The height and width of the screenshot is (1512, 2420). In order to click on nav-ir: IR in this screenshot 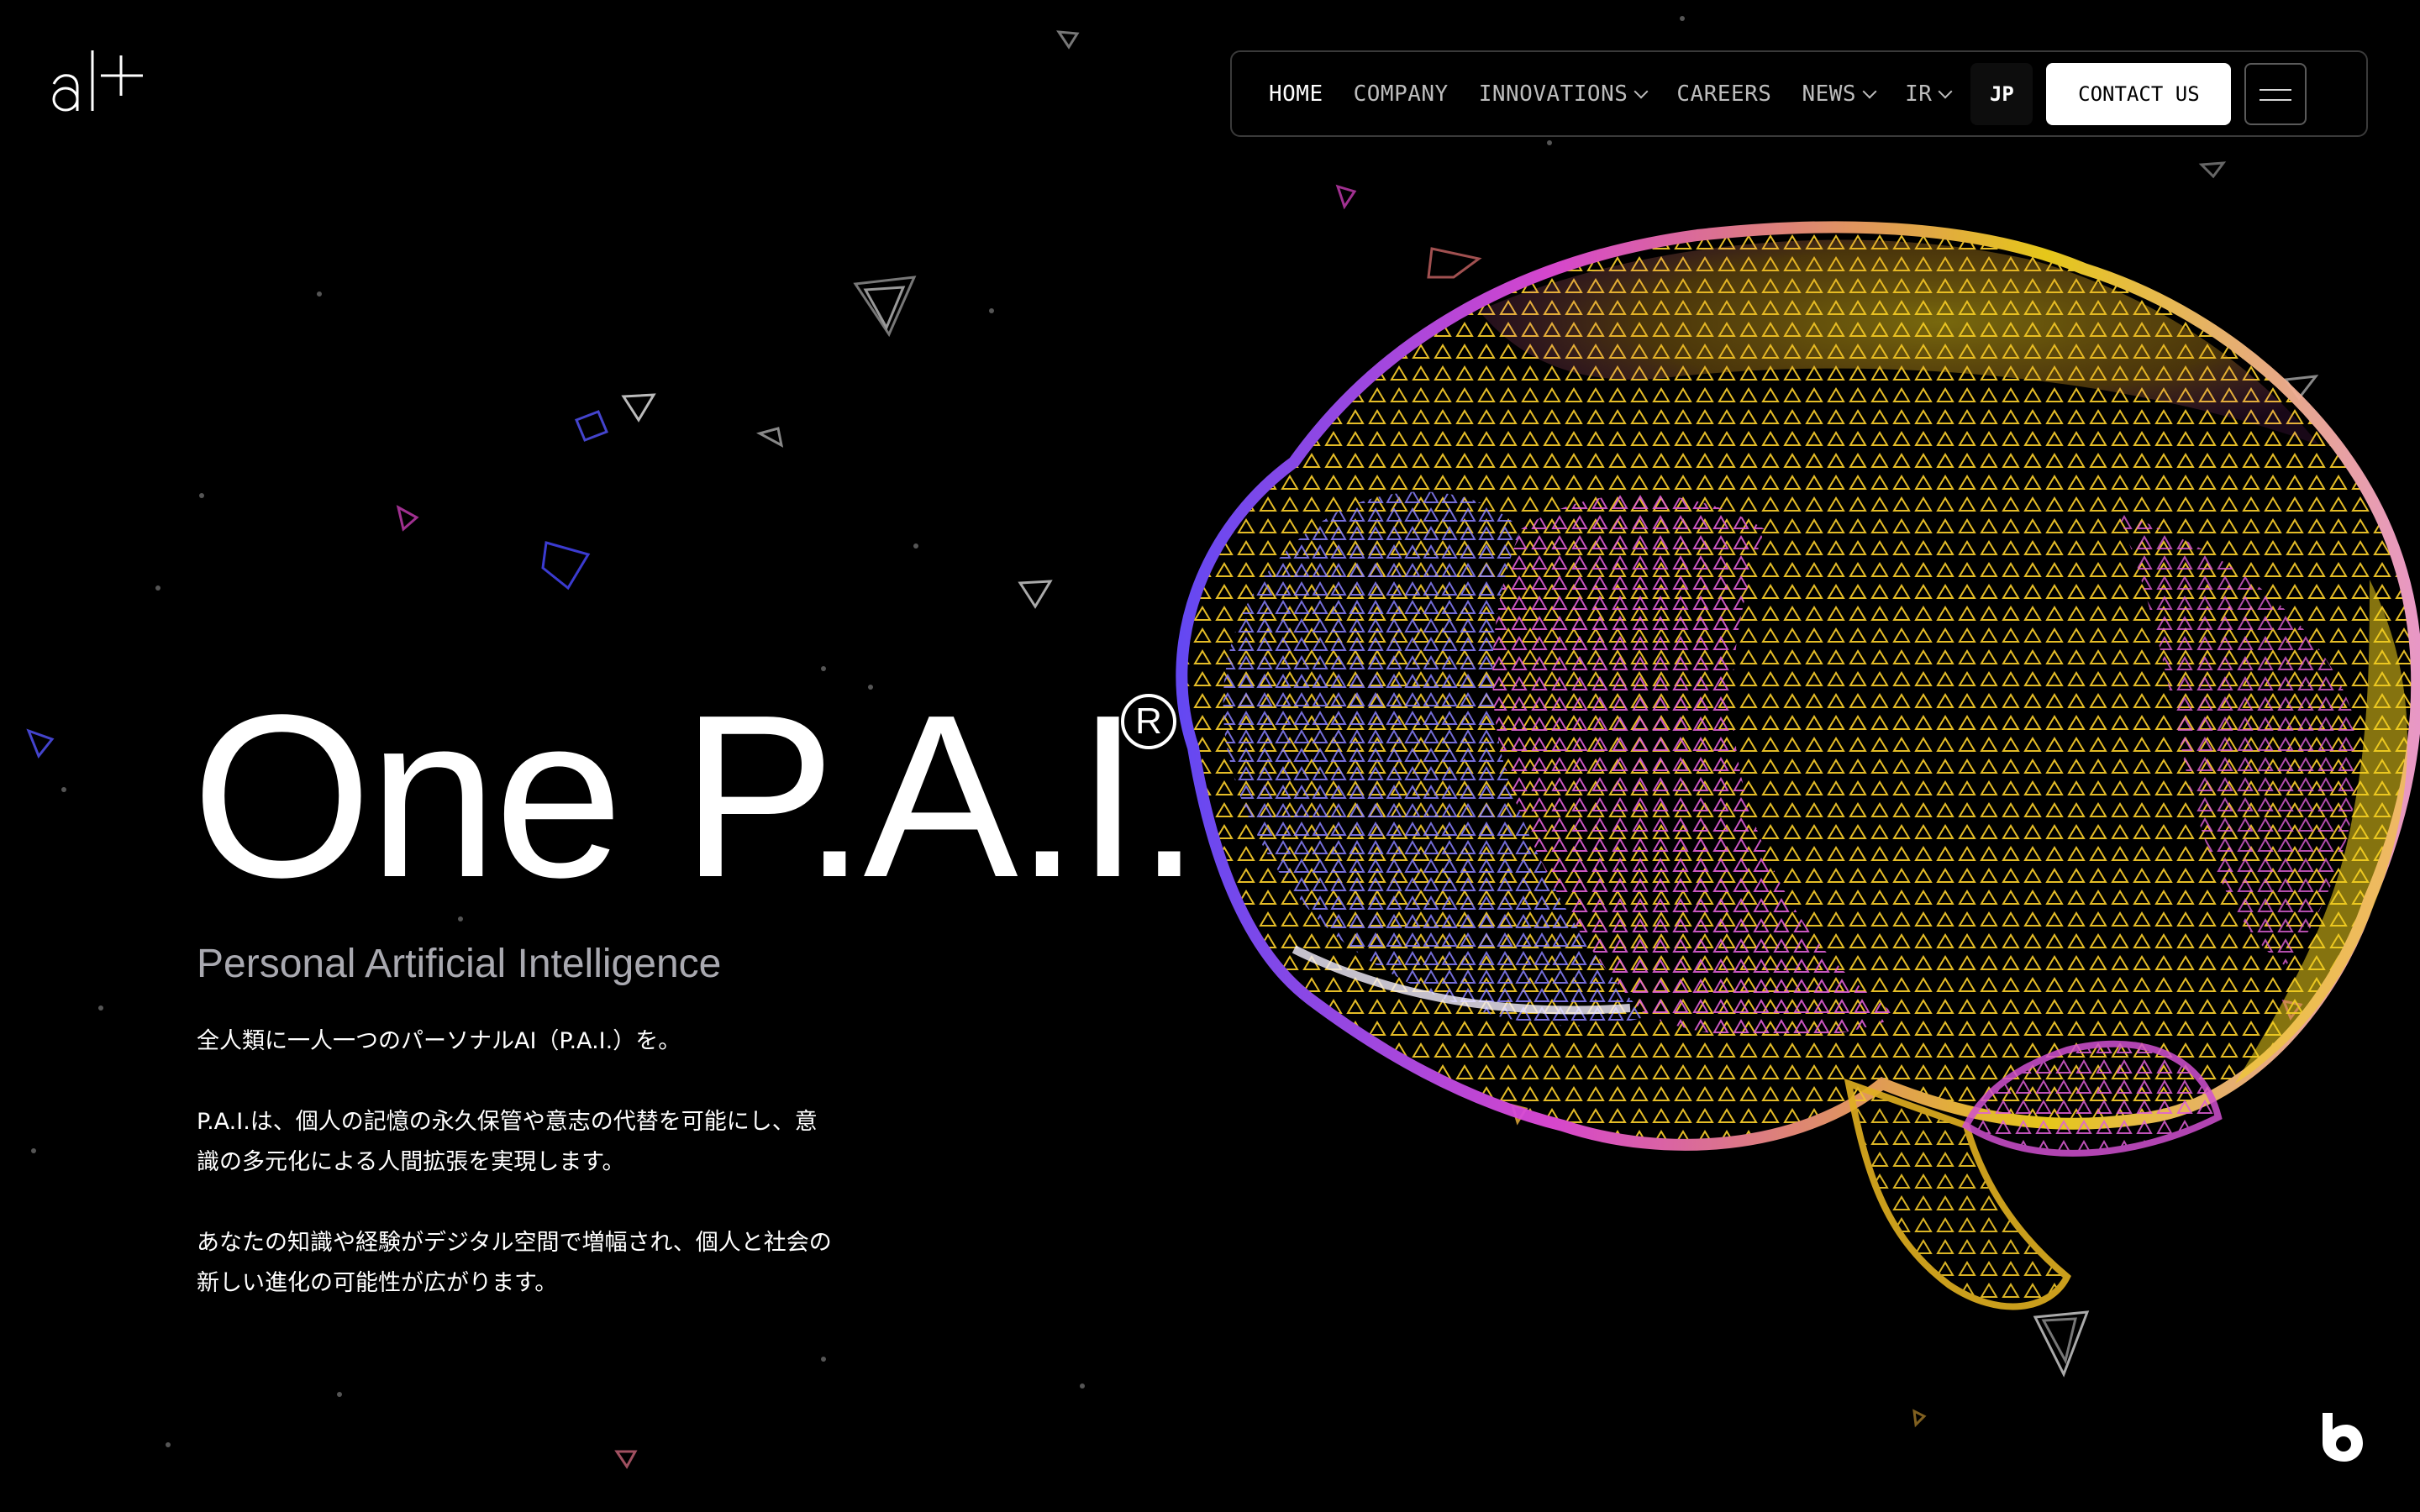, I will do `click(1929, 94)`.